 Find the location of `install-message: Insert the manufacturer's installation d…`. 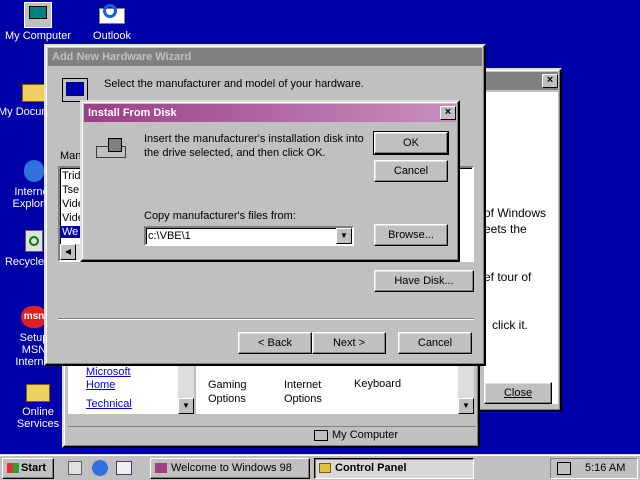

install-message: Insert the manufacturer's installation d… is located at coordinates (254, 146).